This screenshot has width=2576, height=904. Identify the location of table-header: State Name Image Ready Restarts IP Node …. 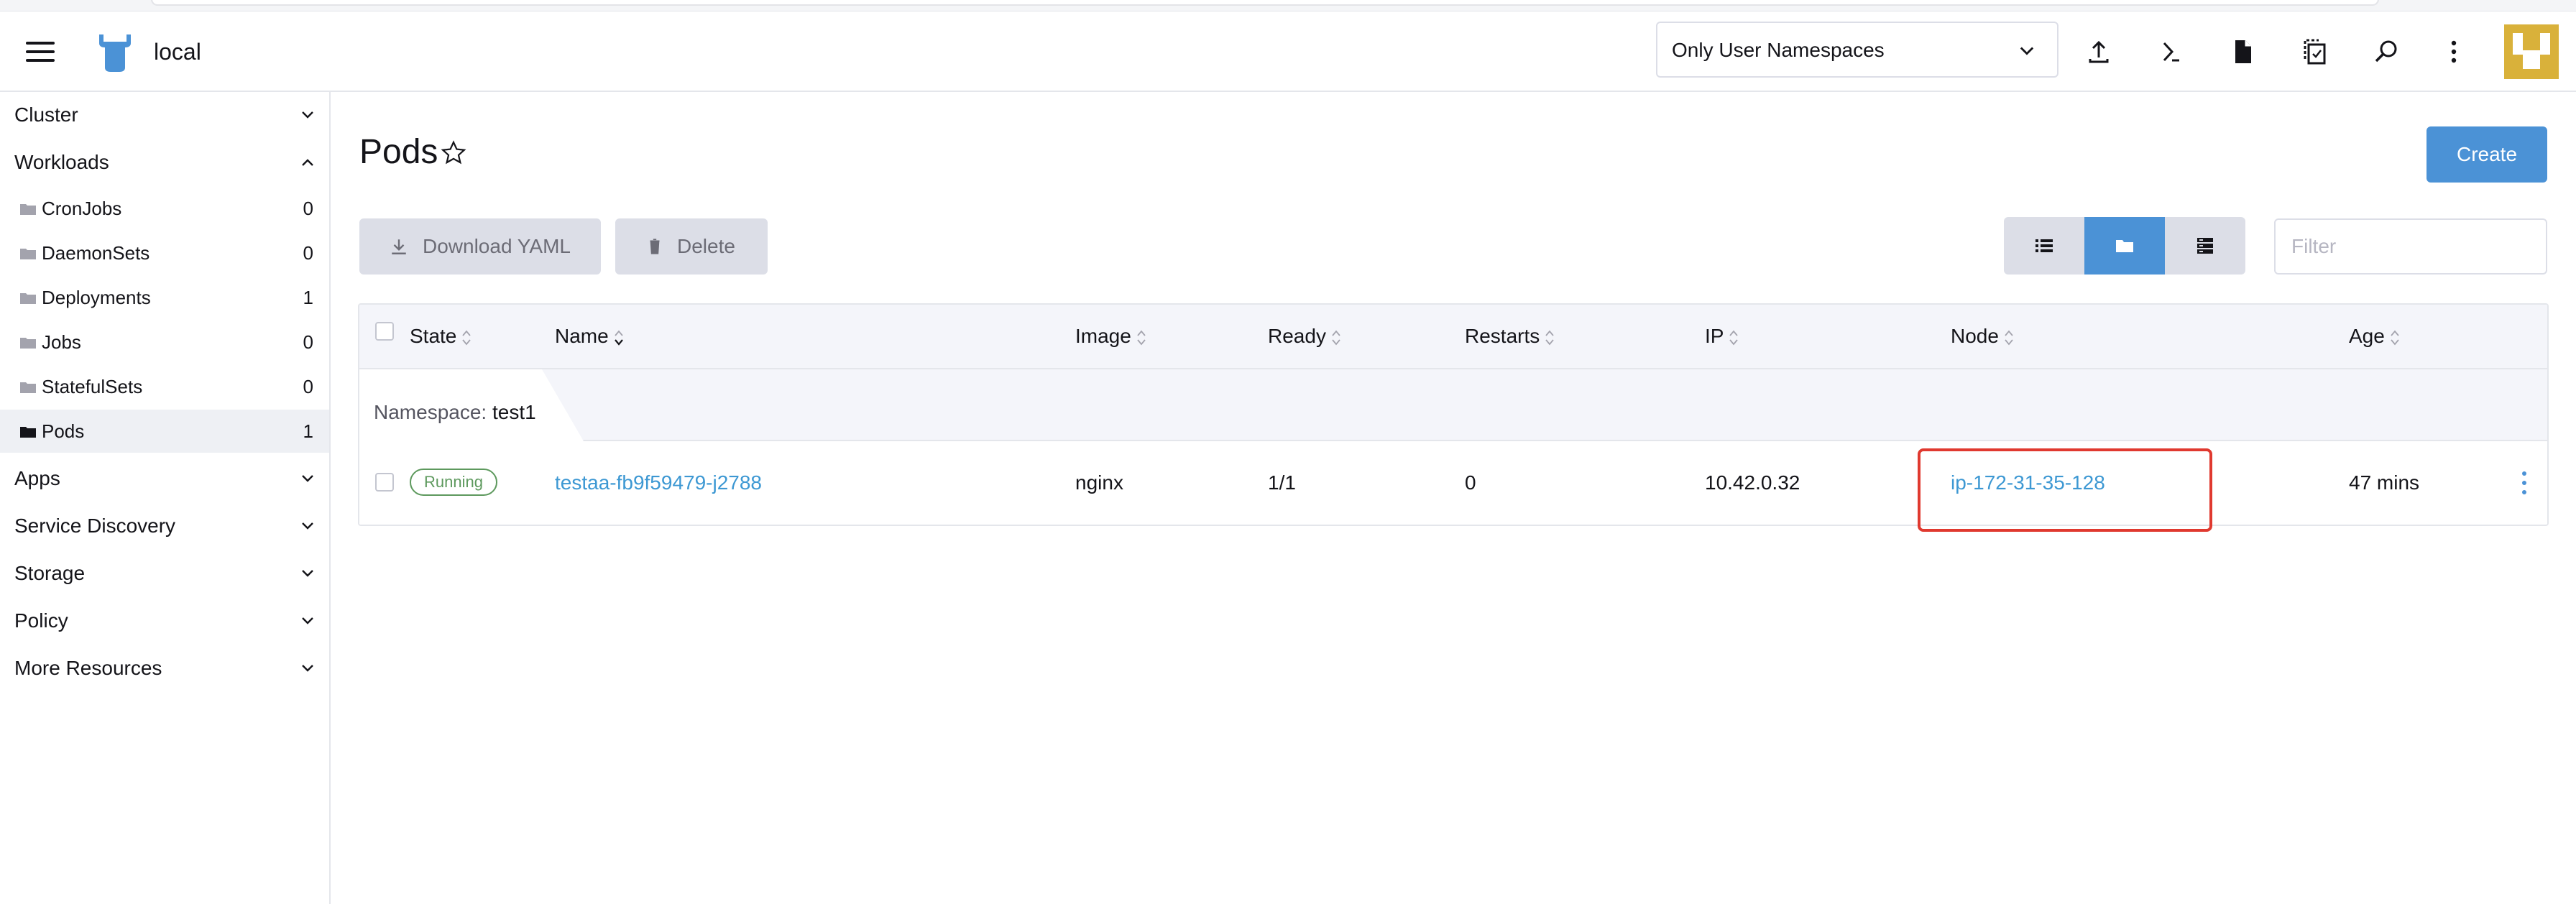
(1453, 337).